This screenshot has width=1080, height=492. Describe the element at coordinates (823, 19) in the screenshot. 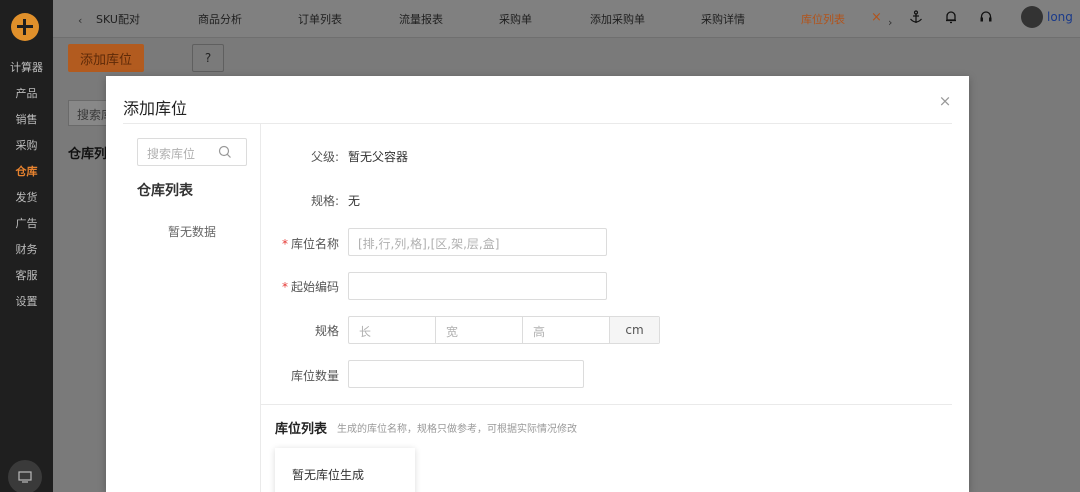

I see `tab-location-list: 库位列表` at that location.